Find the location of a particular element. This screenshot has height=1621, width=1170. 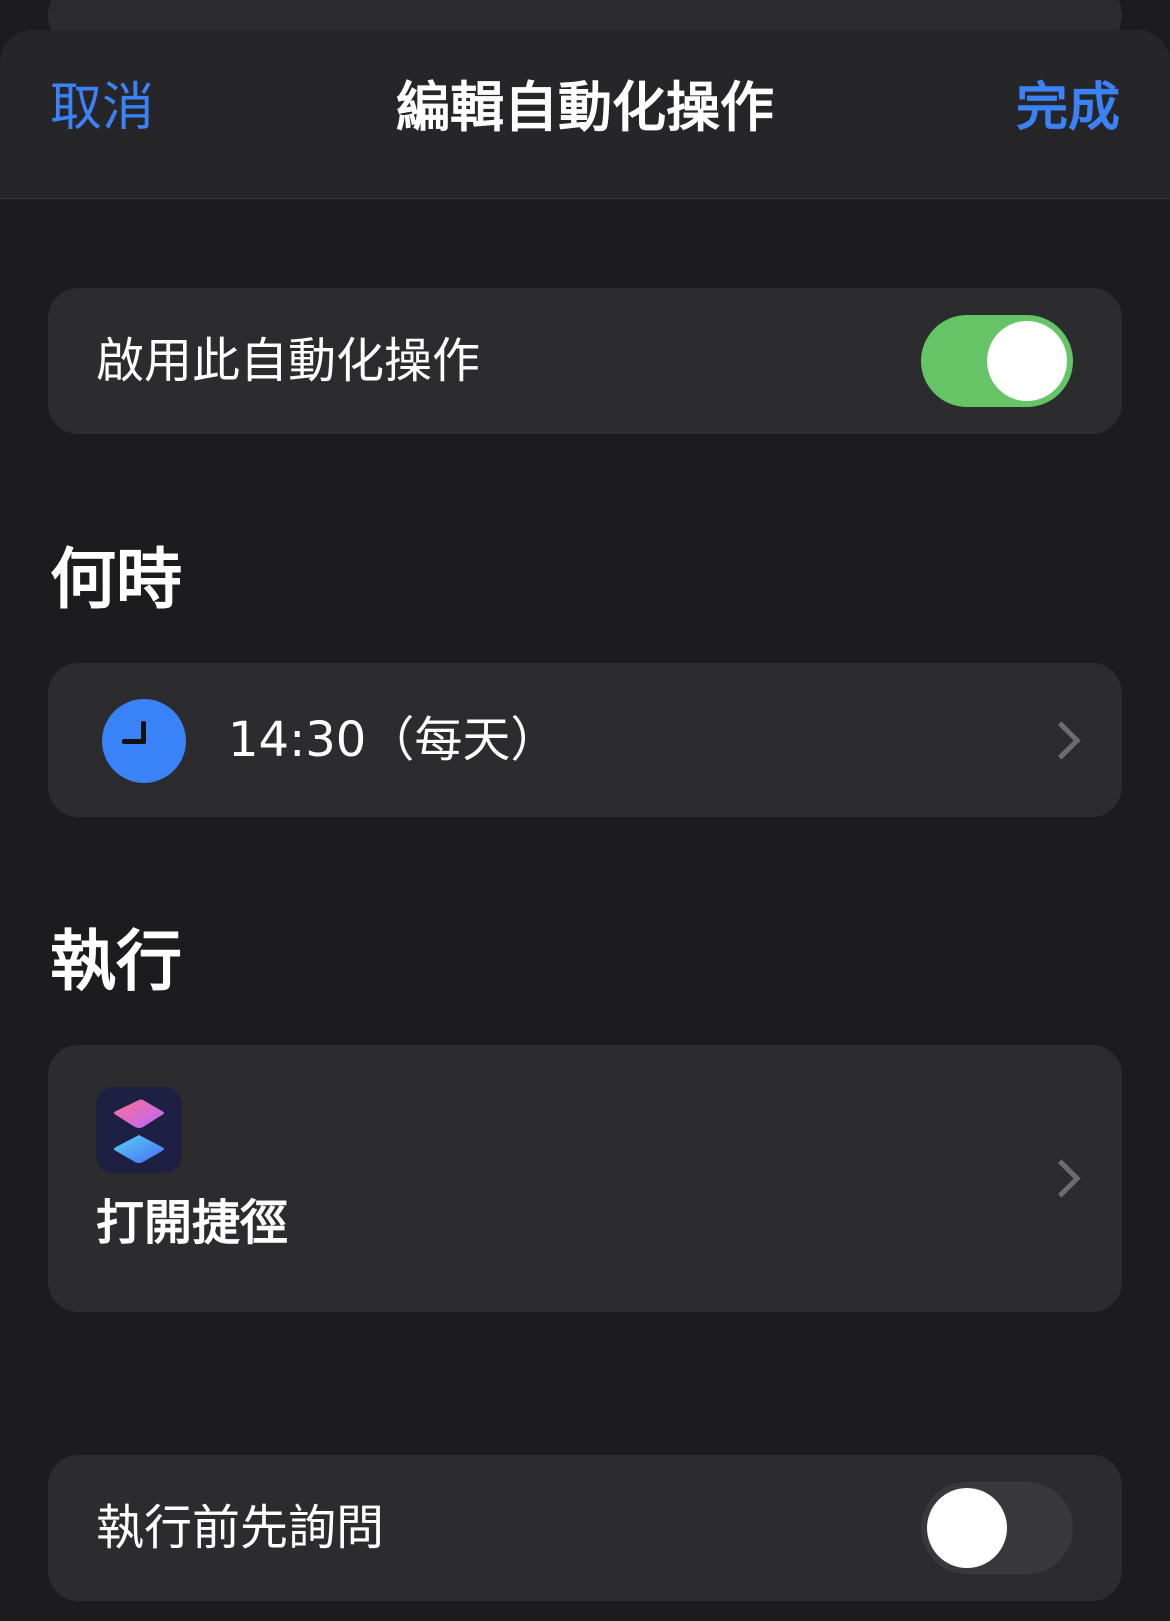

enable-automation-label: 啟用此自動化操作 is located at coordinates (288, 361).